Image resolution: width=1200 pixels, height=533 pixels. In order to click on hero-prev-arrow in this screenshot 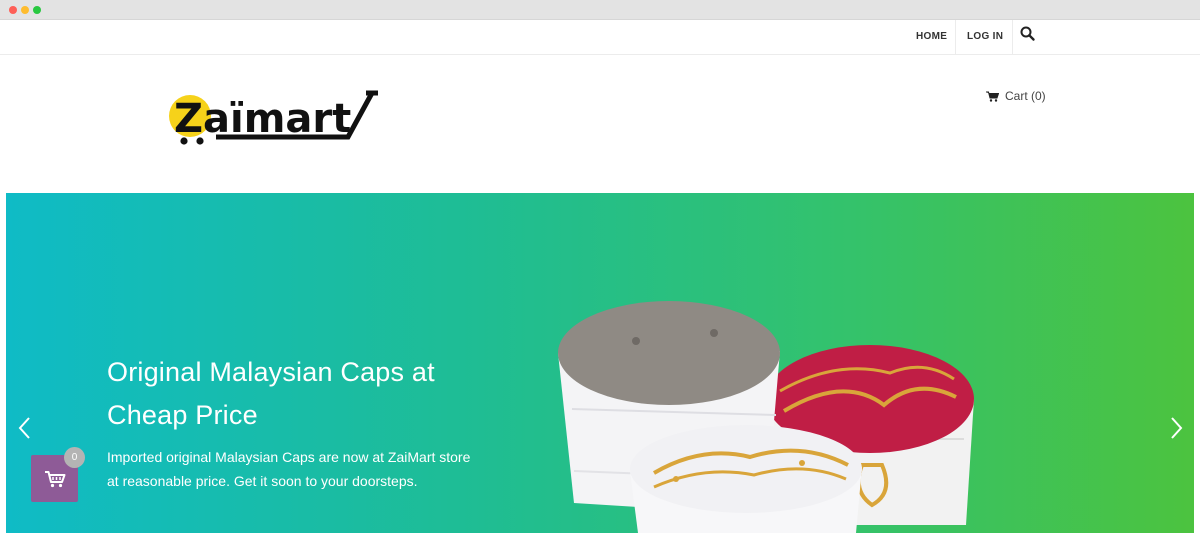, I will do `click(25, 428)`.